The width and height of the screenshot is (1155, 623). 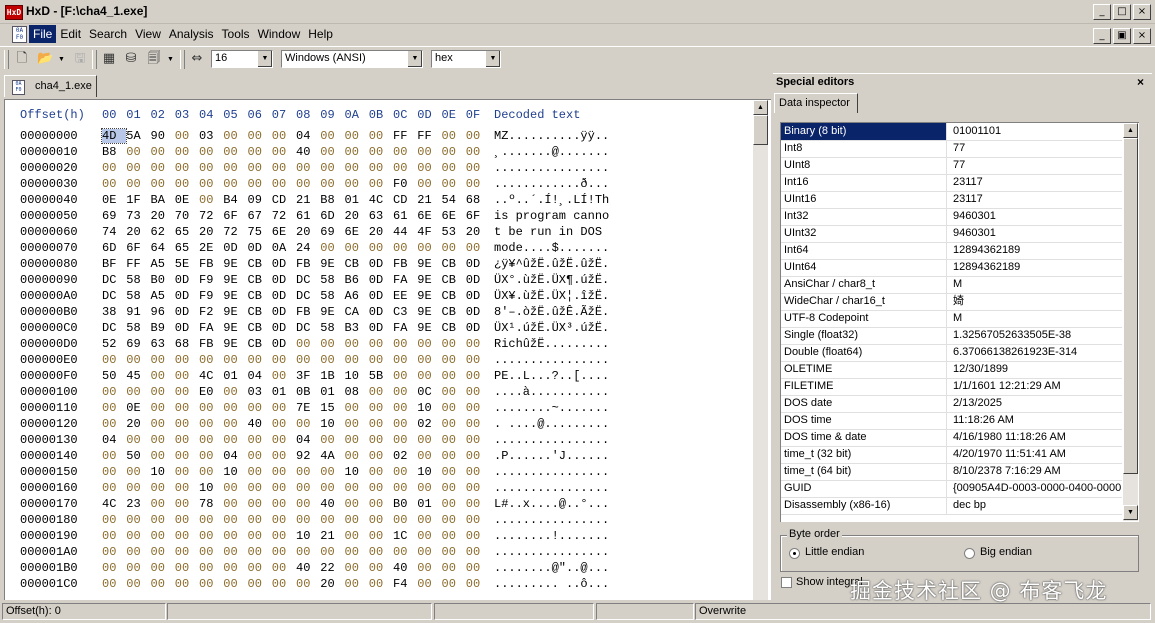 I want to click on hex-byte: 74, so click(x=114, y=232).